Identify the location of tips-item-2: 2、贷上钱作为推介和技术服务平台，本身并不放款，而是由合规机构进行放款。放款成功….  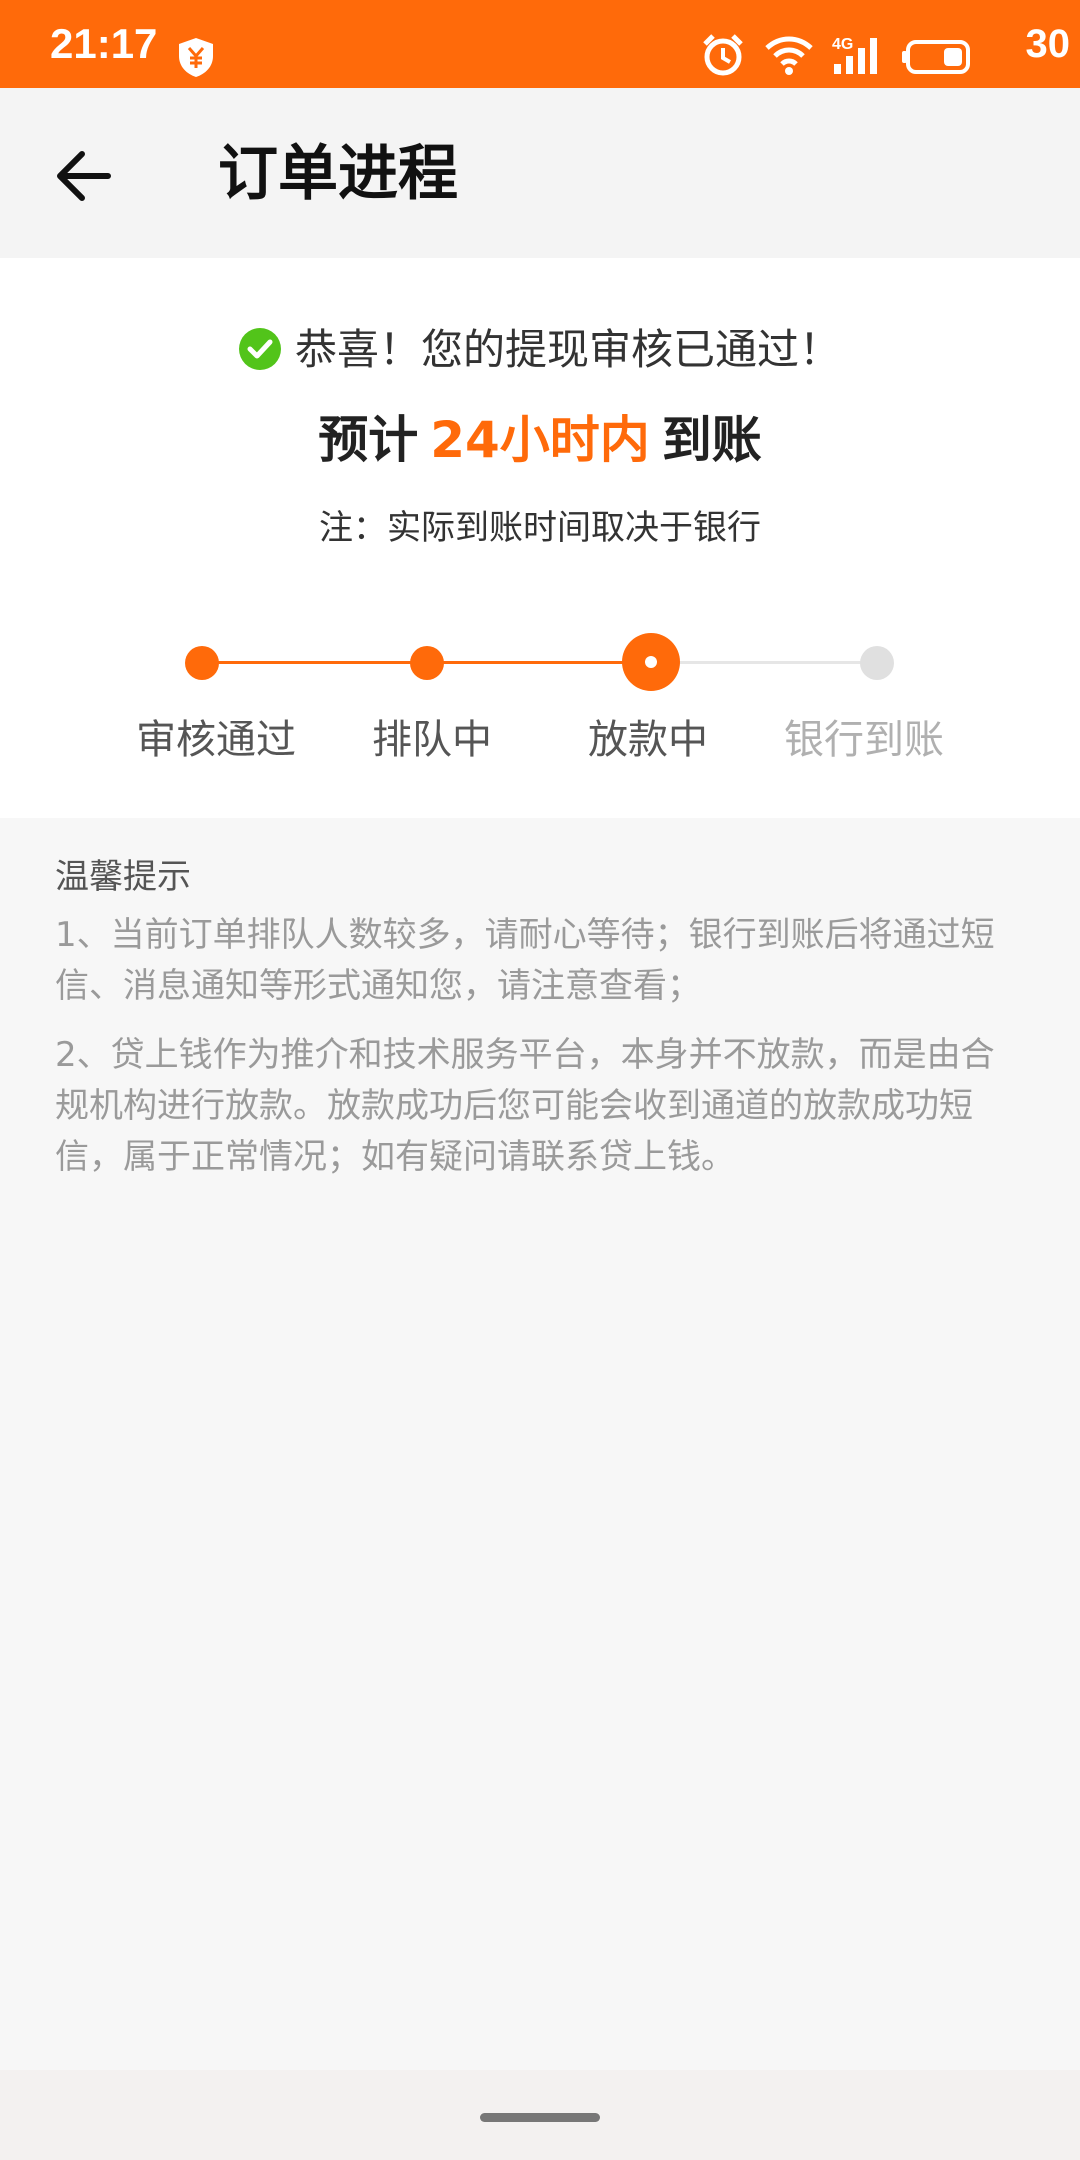
(525, 1106).